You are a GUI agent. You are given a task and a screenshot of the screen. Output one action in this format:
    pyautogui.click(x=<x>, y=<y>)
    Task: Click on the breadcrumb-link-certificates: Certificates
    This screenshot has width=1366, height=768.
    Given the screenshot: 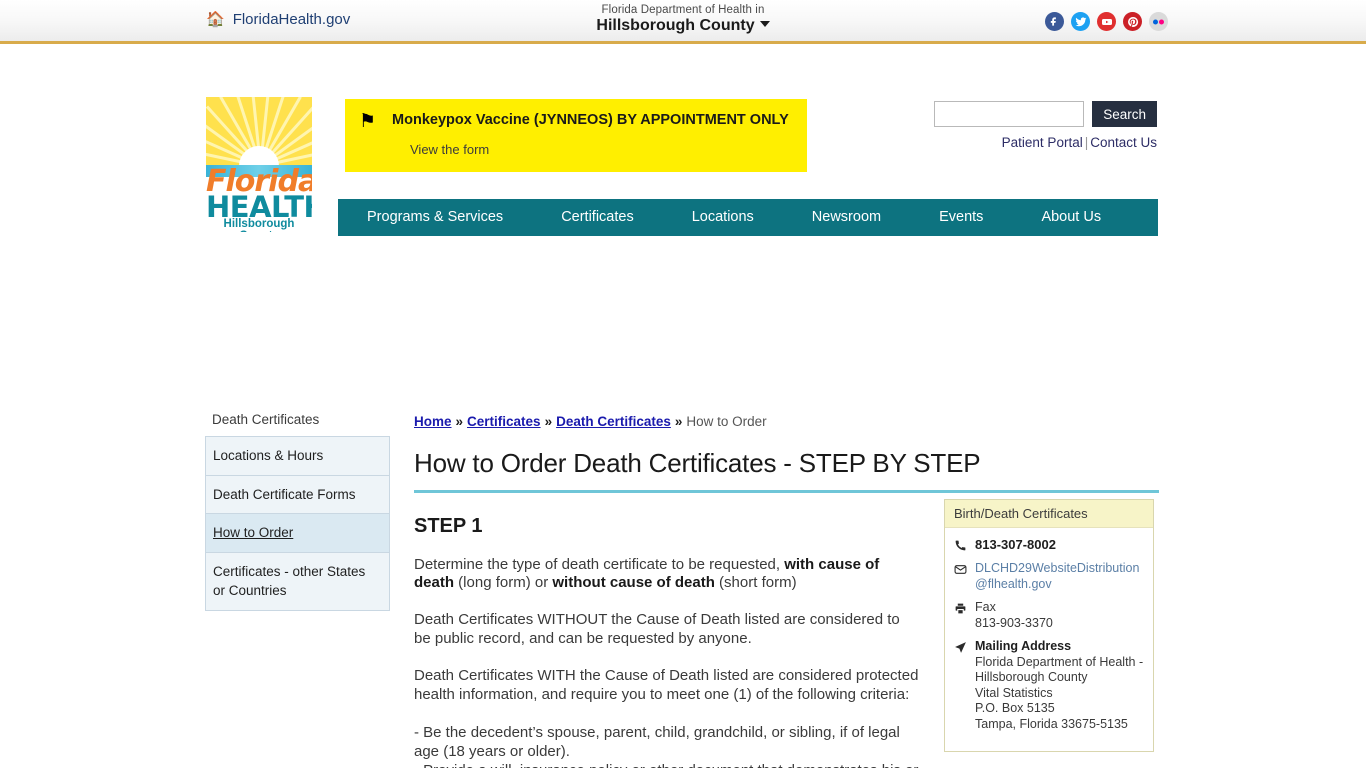 What is the action you would take?
    pyautogui.click(x=504, y=421)
    